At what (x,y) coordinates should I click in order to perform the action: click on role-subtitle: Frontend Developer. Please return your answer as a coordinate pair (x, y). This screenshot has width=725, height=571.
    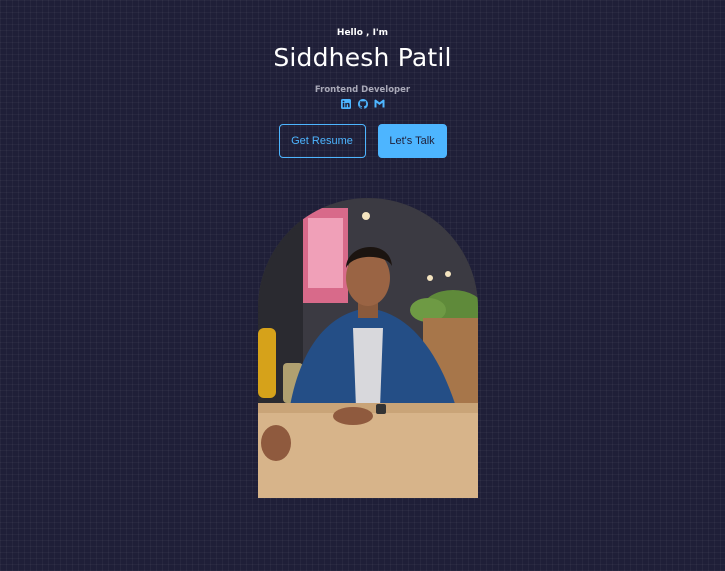
    Looking at the image, I should click on (362, 90).